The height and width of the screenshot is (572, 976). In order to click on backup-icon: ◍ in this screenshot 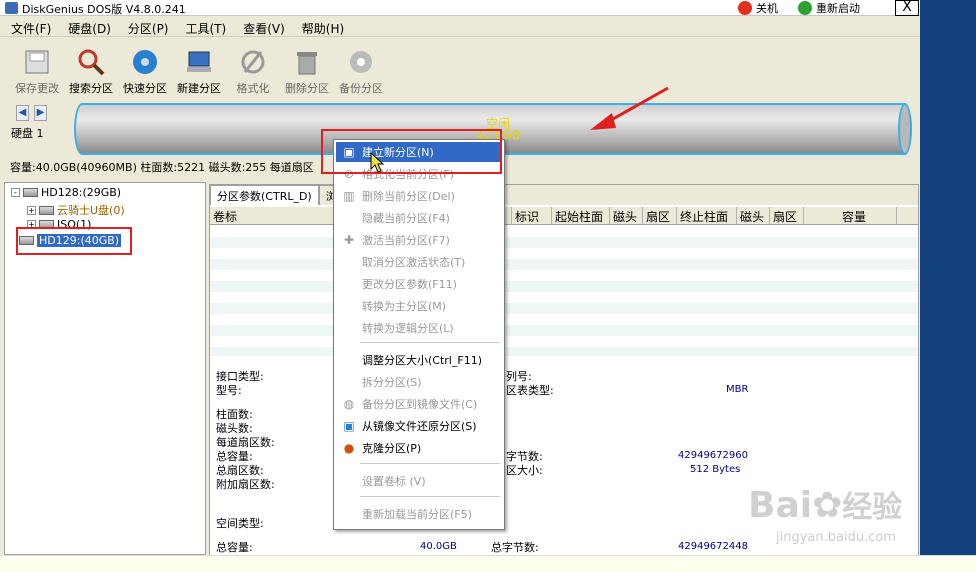, I will do `click(349, 404)`.